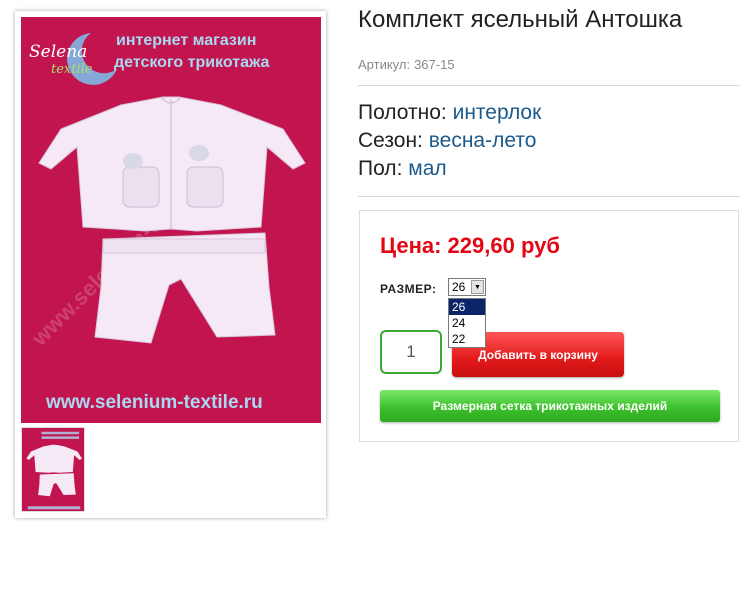  I want to click on banner-line1: интернет магазин, so click(186, 40).